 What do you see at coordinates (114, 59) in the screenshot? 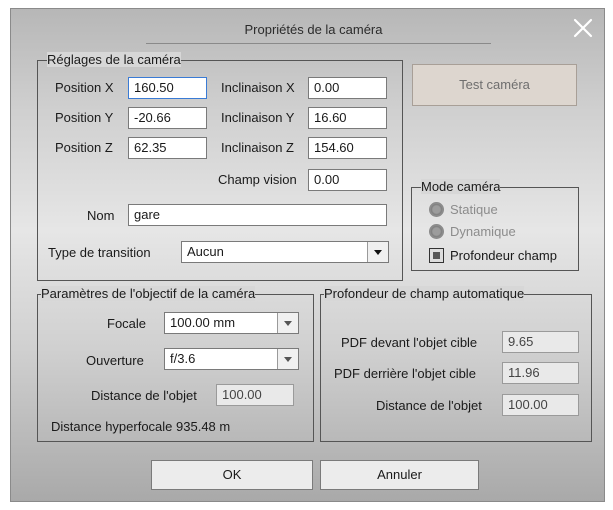
I see `camera-settings-legend: Réglages de la caméra` at bounding box center [114, 59].